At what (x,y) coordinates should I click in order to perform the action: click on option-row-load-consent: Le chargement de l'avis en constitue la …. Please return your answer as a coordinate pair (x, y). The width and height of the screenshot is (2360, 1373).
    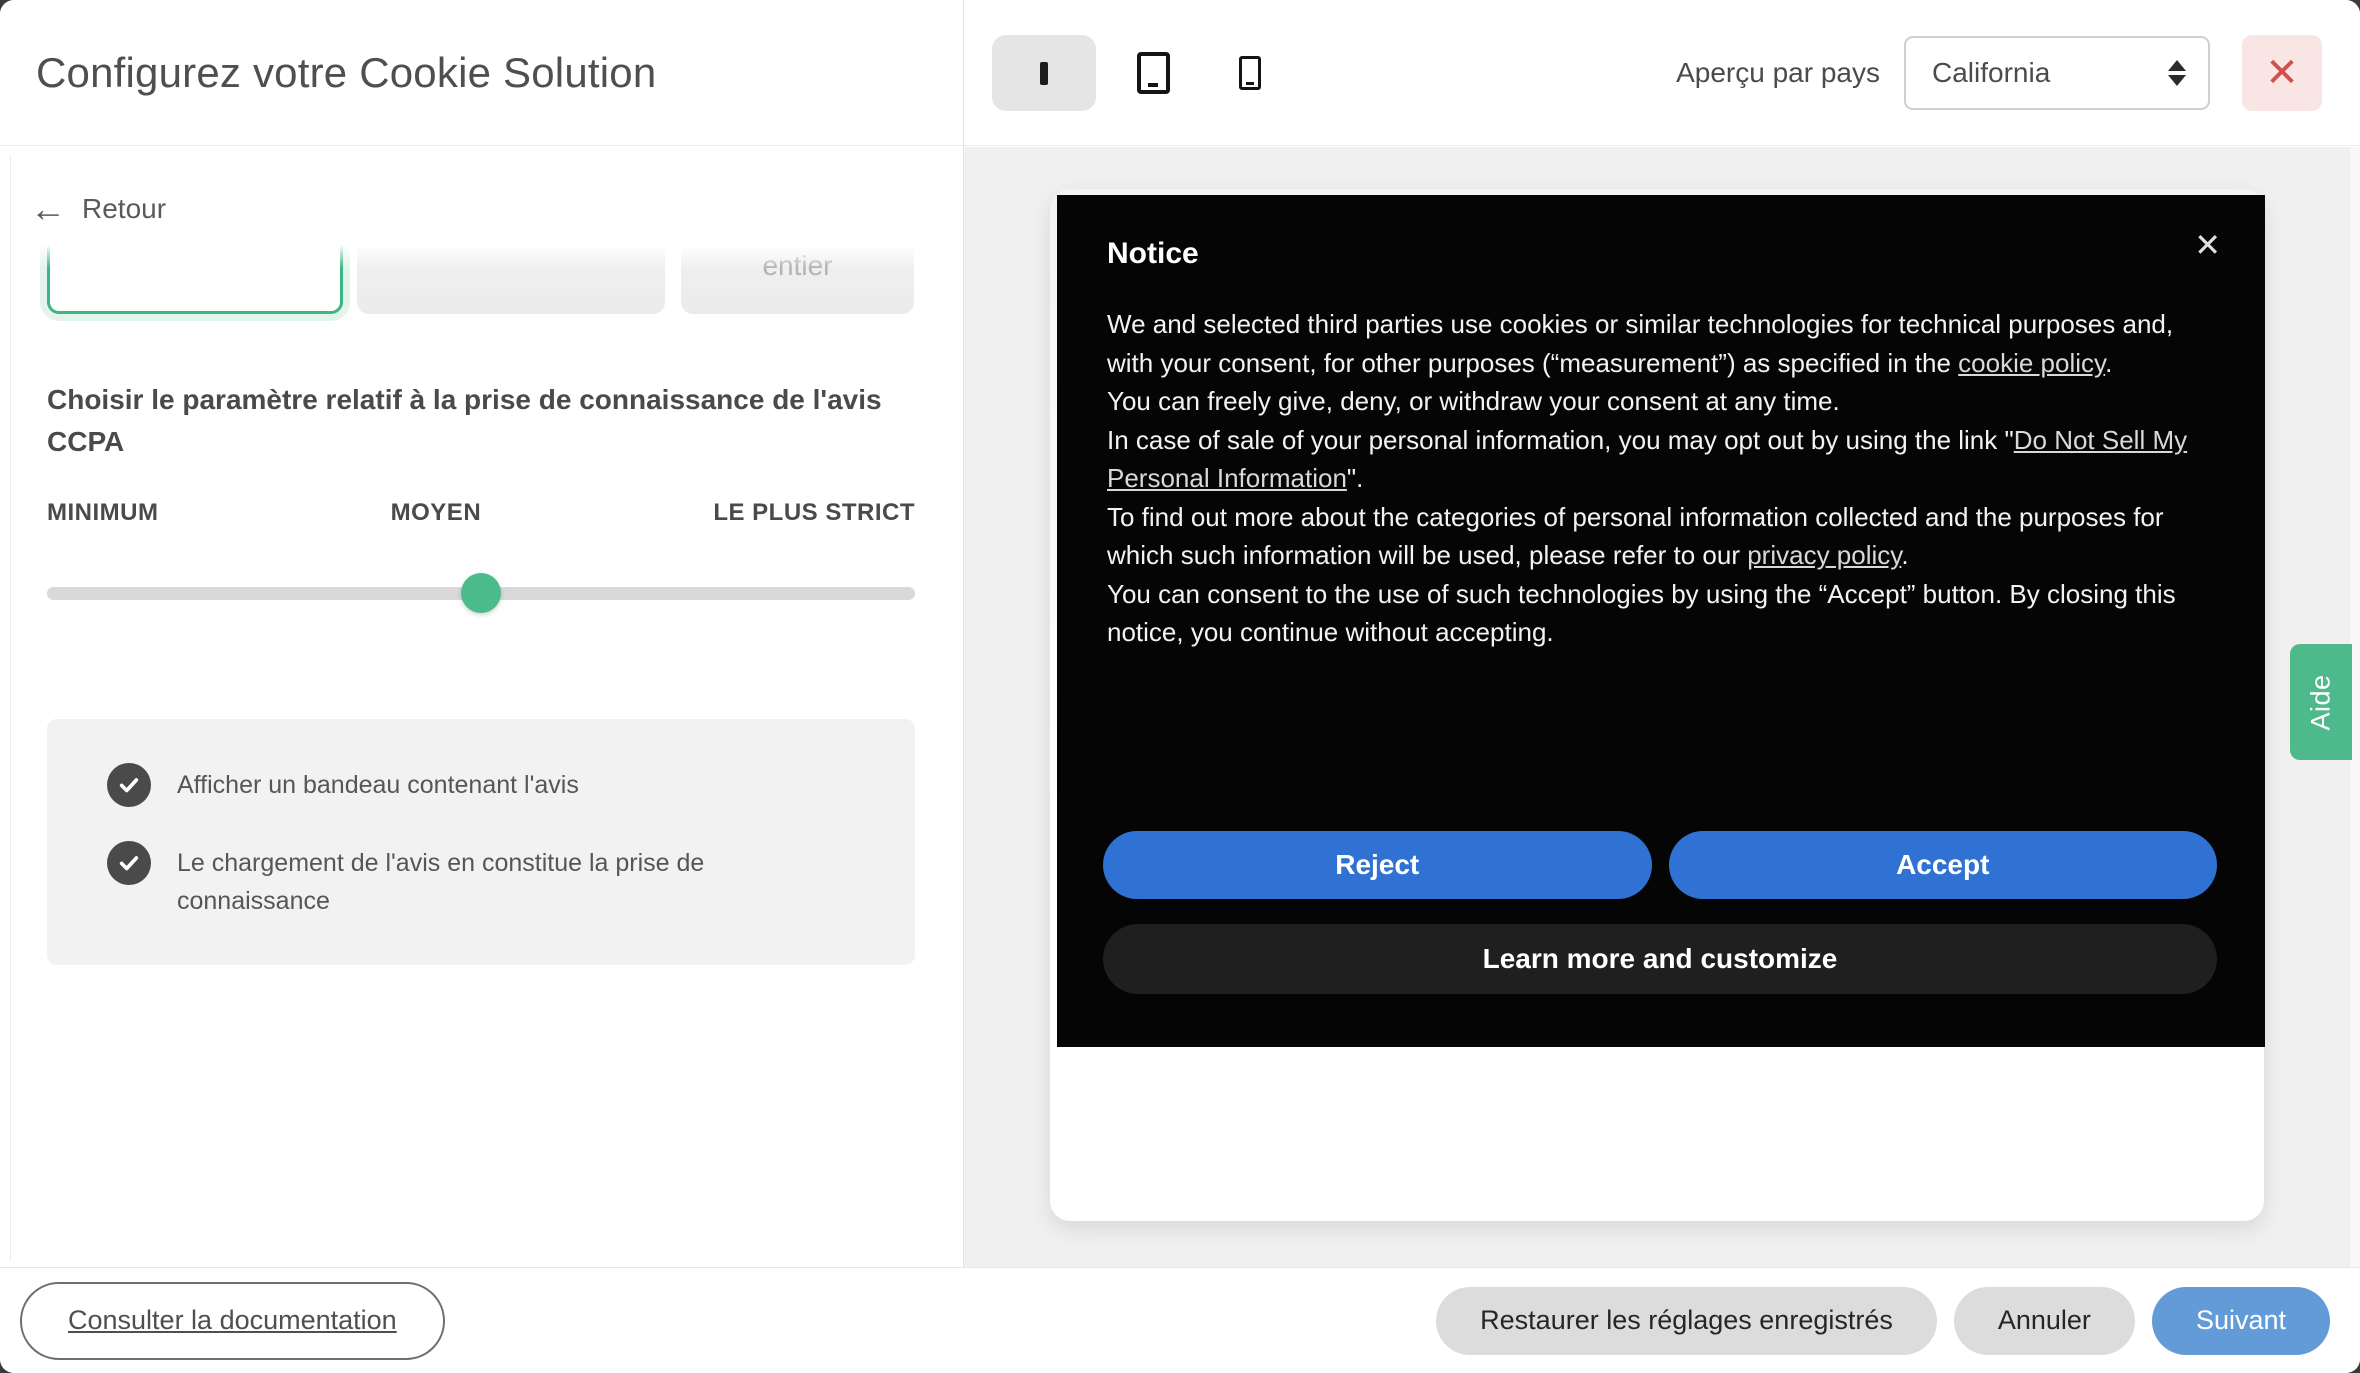
    Looking at the image, I should click on (491, 880).